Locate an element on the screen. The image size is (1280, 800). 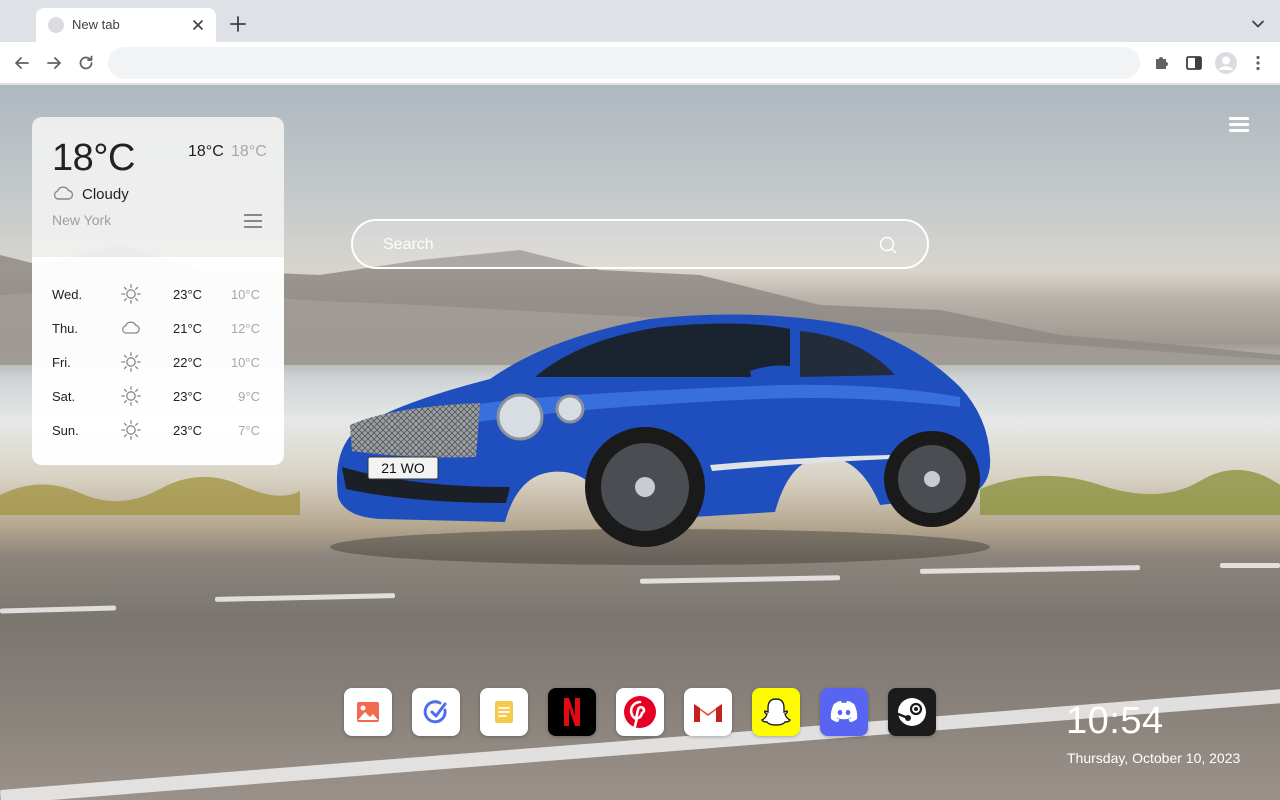
tab-strip: New tab is located at coordinates (640, 21).